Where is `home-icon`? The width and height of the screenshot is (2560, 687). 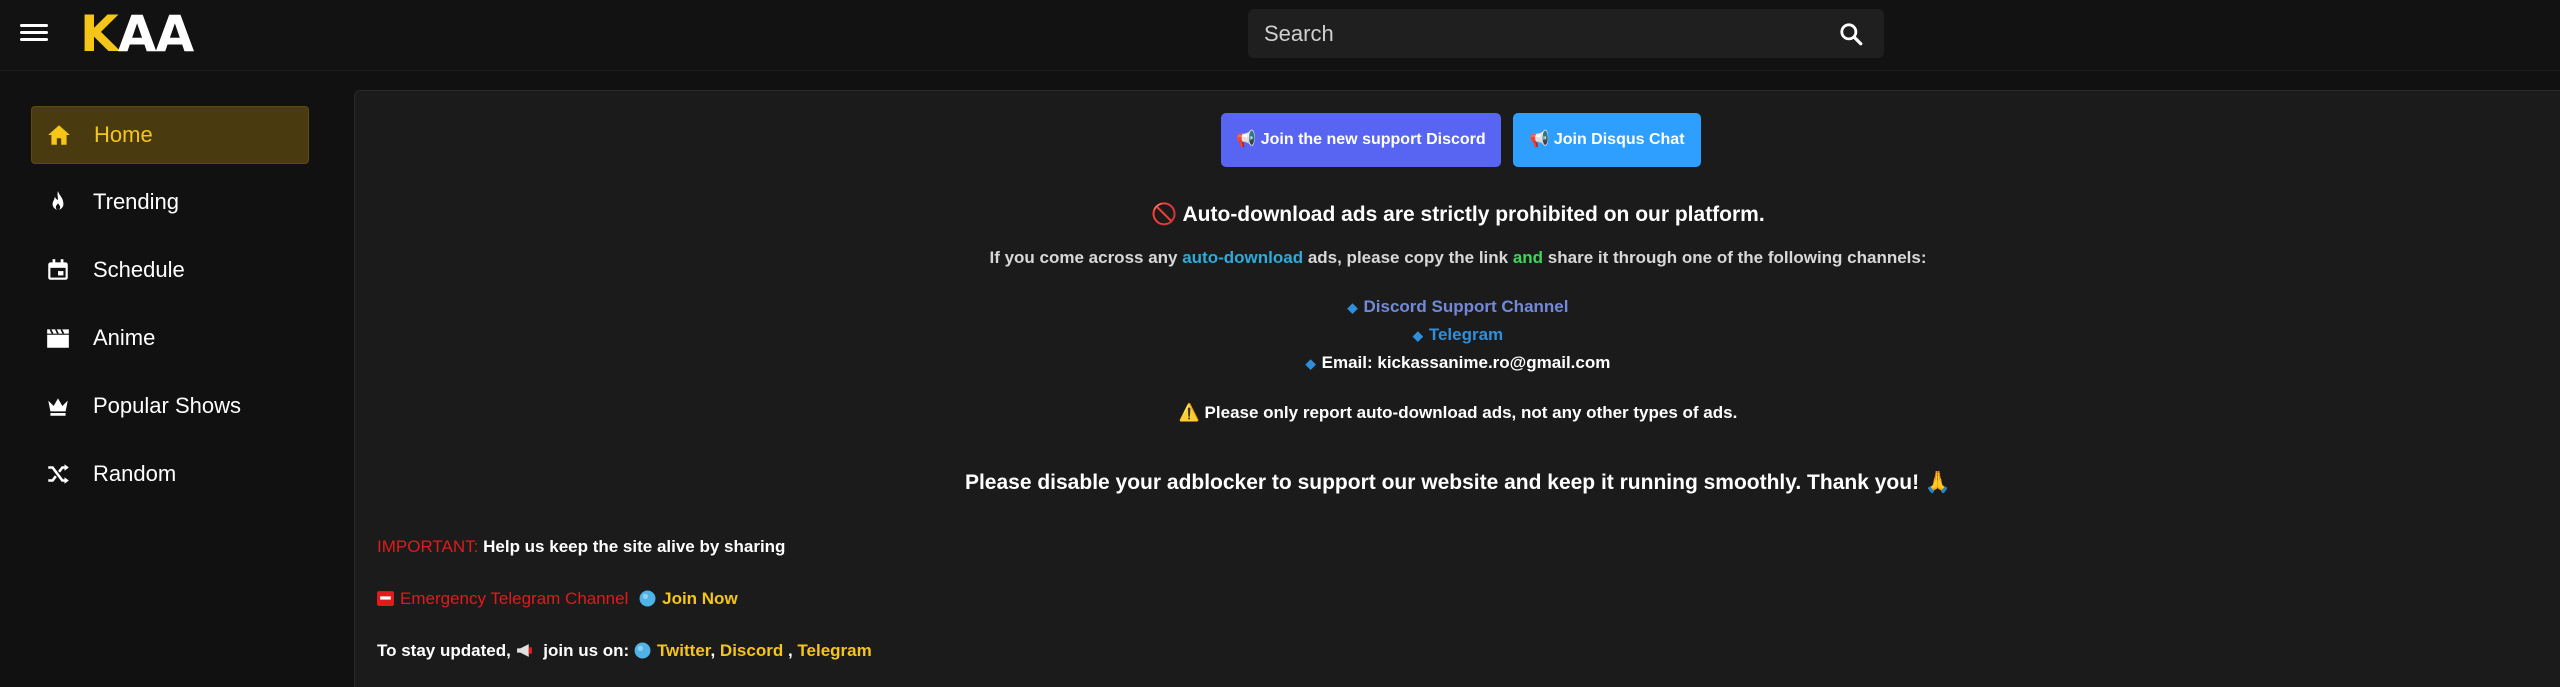
home-icon is located at coordinates (59, 135).